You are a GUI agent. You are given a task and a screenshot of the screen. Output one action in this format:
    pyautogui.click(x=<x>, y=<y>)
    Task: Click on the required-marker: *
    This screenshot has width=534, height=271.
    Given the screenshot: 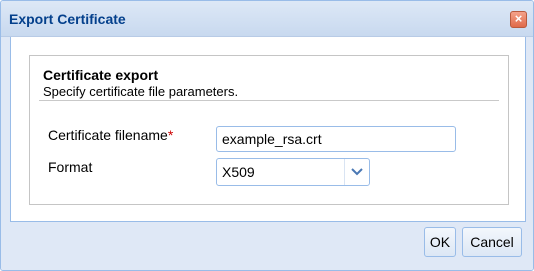 What is the action you would take?
    pyautogui.click(x=170, y=135)
    